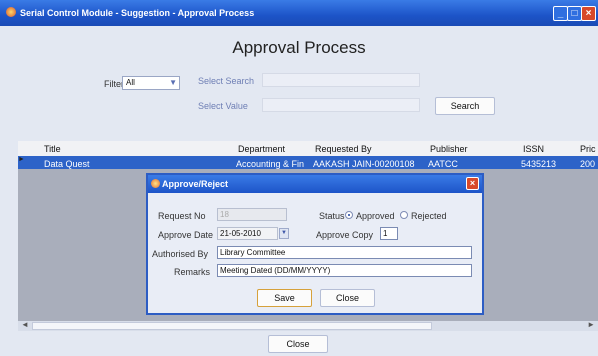  I want to click on select-search-field, so click(341, 80).